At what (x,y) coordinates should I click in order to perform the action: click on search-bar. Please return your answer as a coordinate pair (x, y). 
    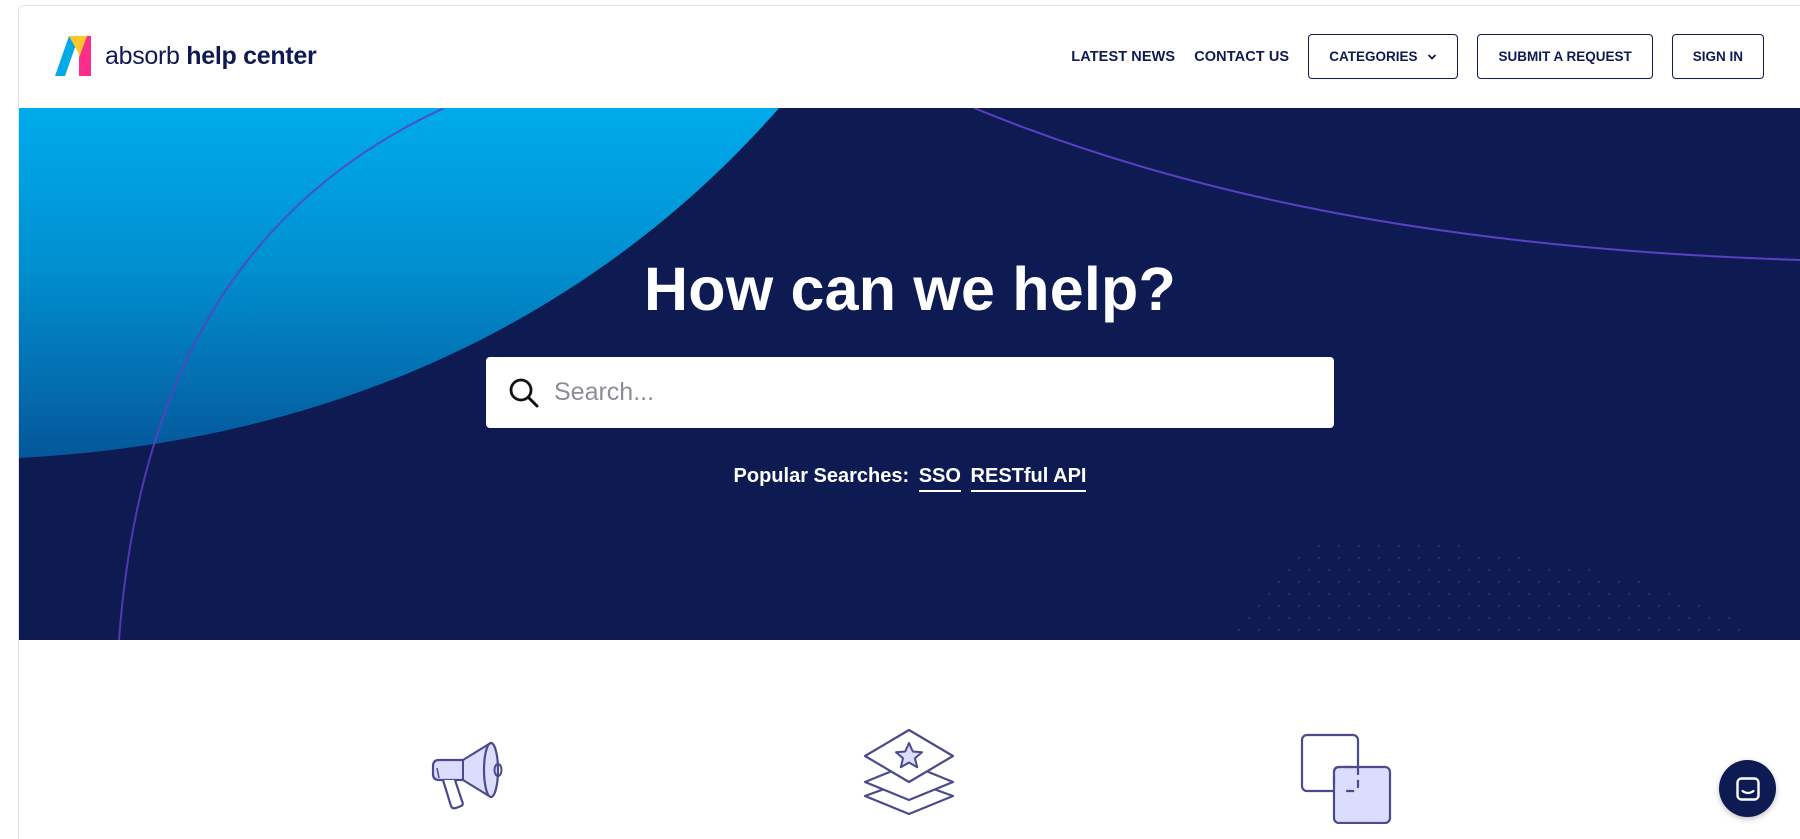
    Looking at the image, I should click on (910, 392).